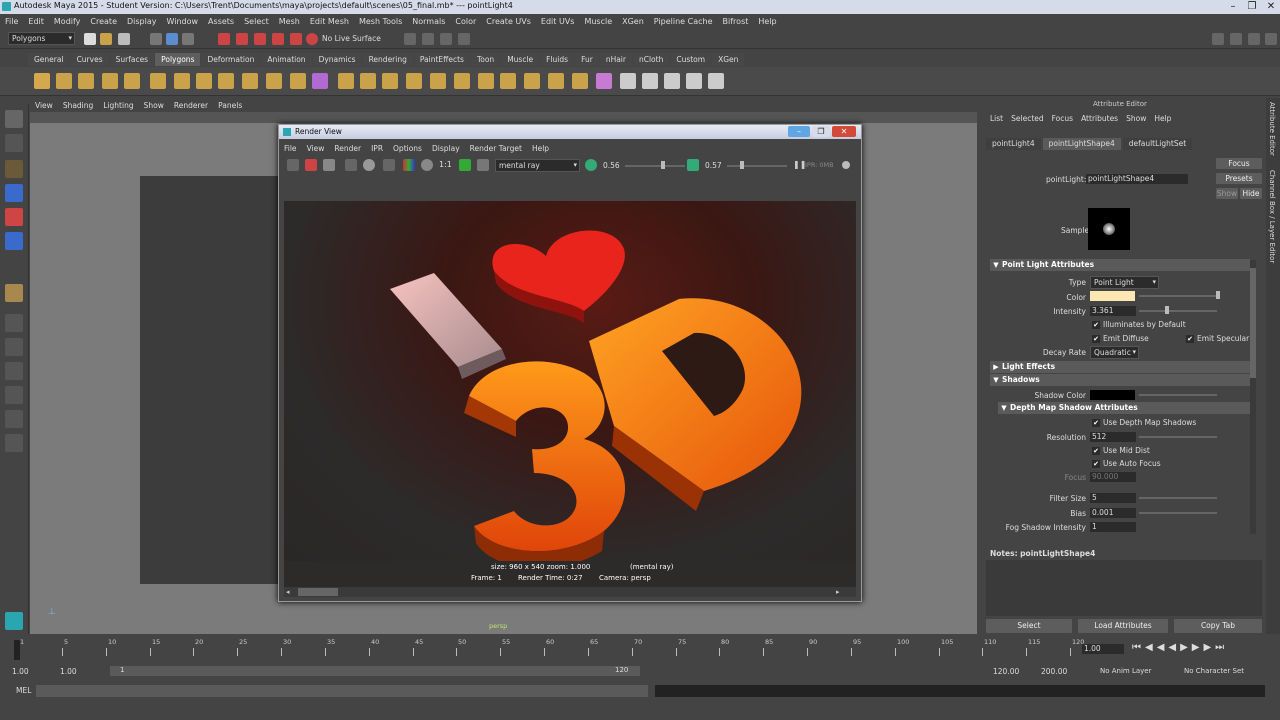 The image size is (1280, 720). I want to click on poly-sphere-icon, so click(42, 81).